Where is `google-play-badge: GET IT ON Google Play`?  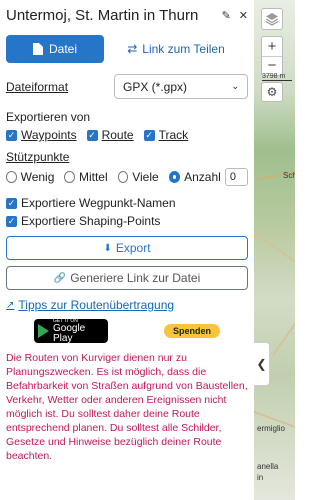 google-play-badge: GET IT ON Google Play is located at coordinates (71, 331).